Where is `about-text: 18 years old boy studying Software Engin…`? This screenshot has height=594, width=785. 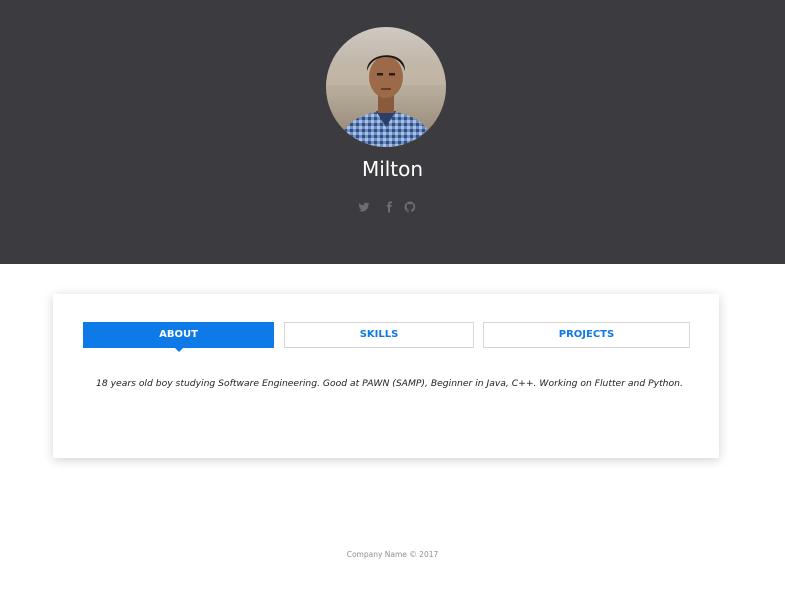 about-text: 18 years old boy studying Software Engin… is located at coordinates (389, 383).